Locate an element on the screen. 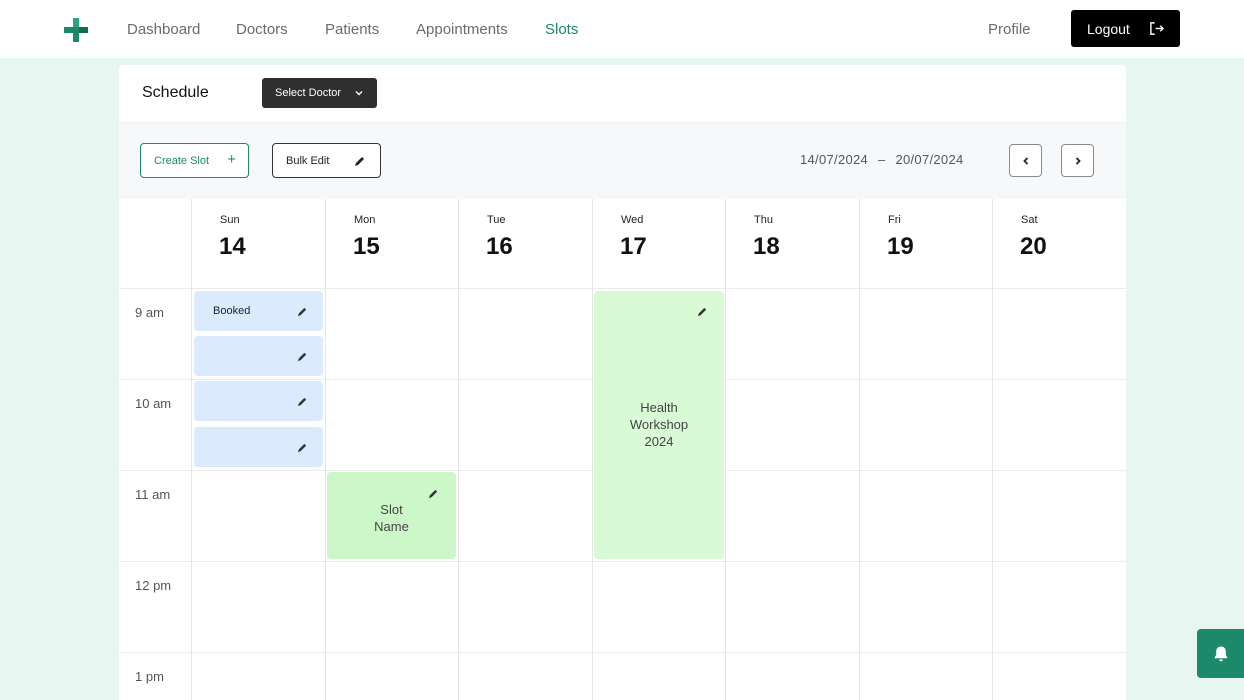 The image size is (1244, 700). event-health-workshop: Health Workshop 2024 is located at coordinates (659, 425).